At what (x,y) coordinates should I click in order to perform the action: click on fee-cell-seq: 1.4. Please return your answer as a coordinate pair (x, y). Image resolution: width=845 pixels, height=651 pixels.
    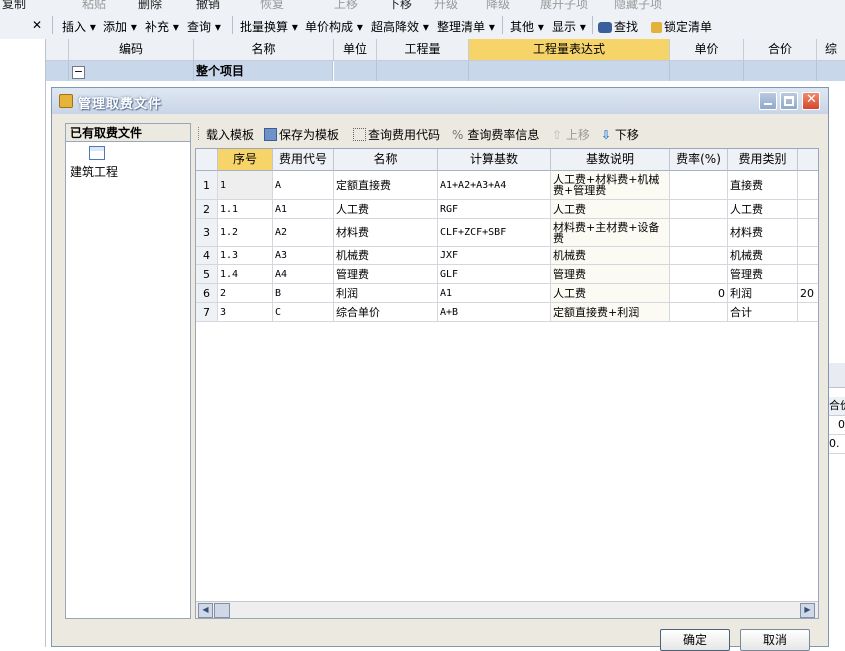
    Looking at the image, I should click on (245, 274).